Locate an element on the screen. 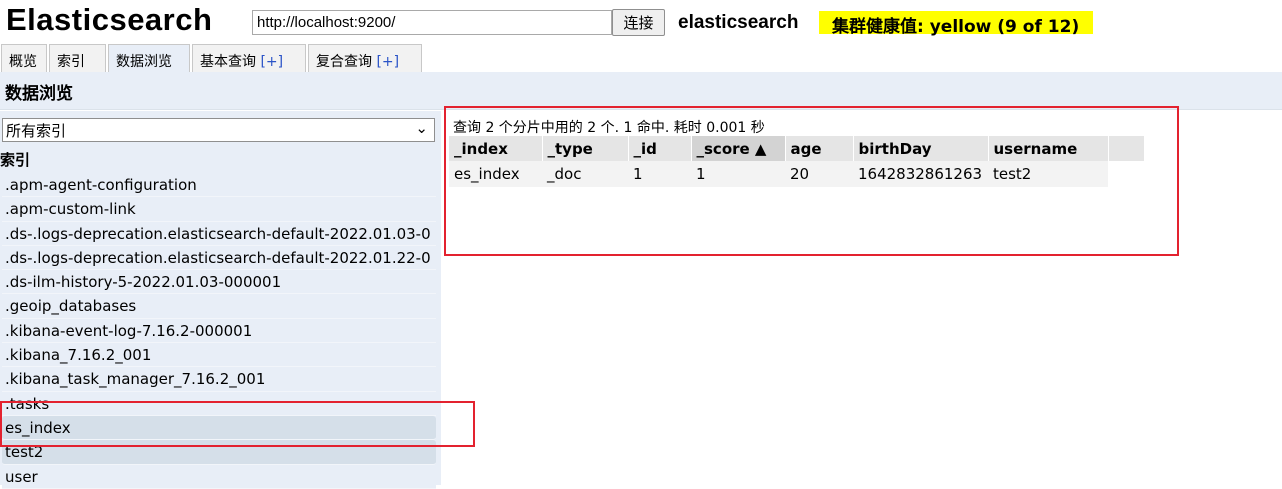  index-select-value: 所有索引 is located at coordinates (36, 131).